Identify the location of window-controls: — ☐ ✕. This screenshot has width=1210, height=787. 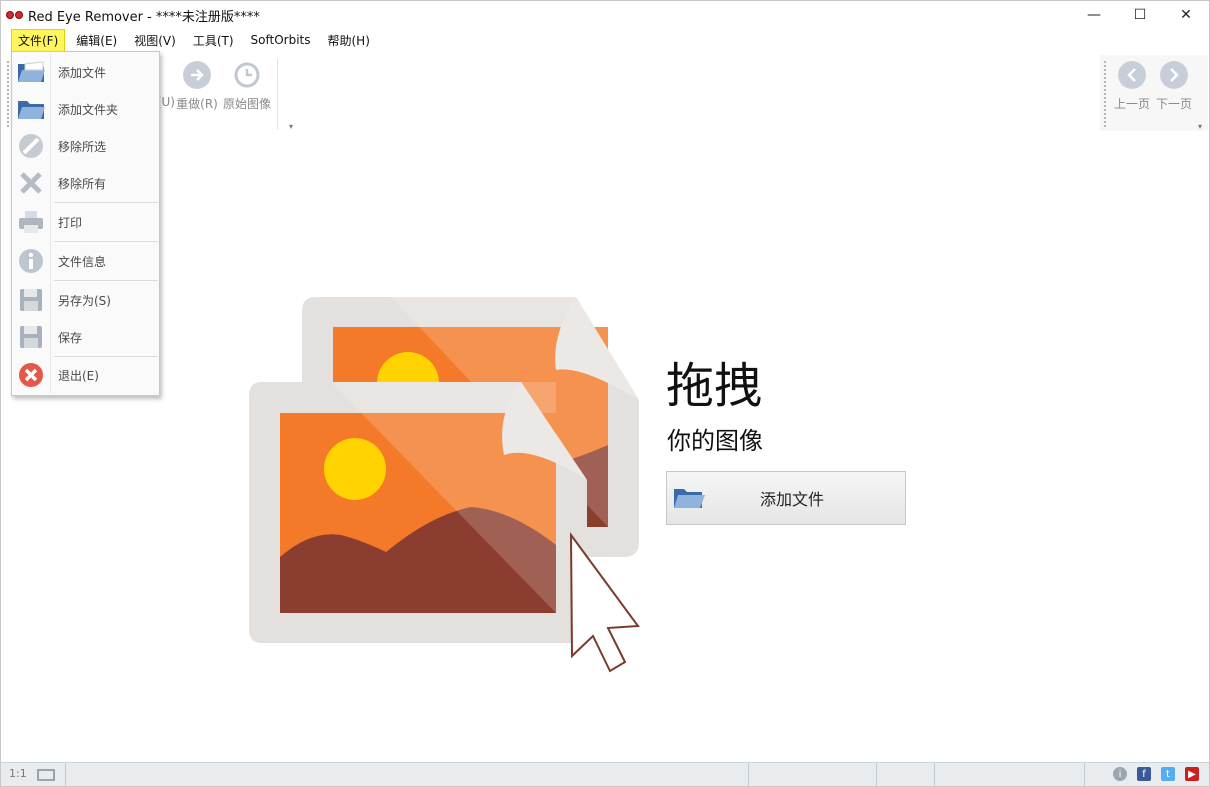
(1140, 15).